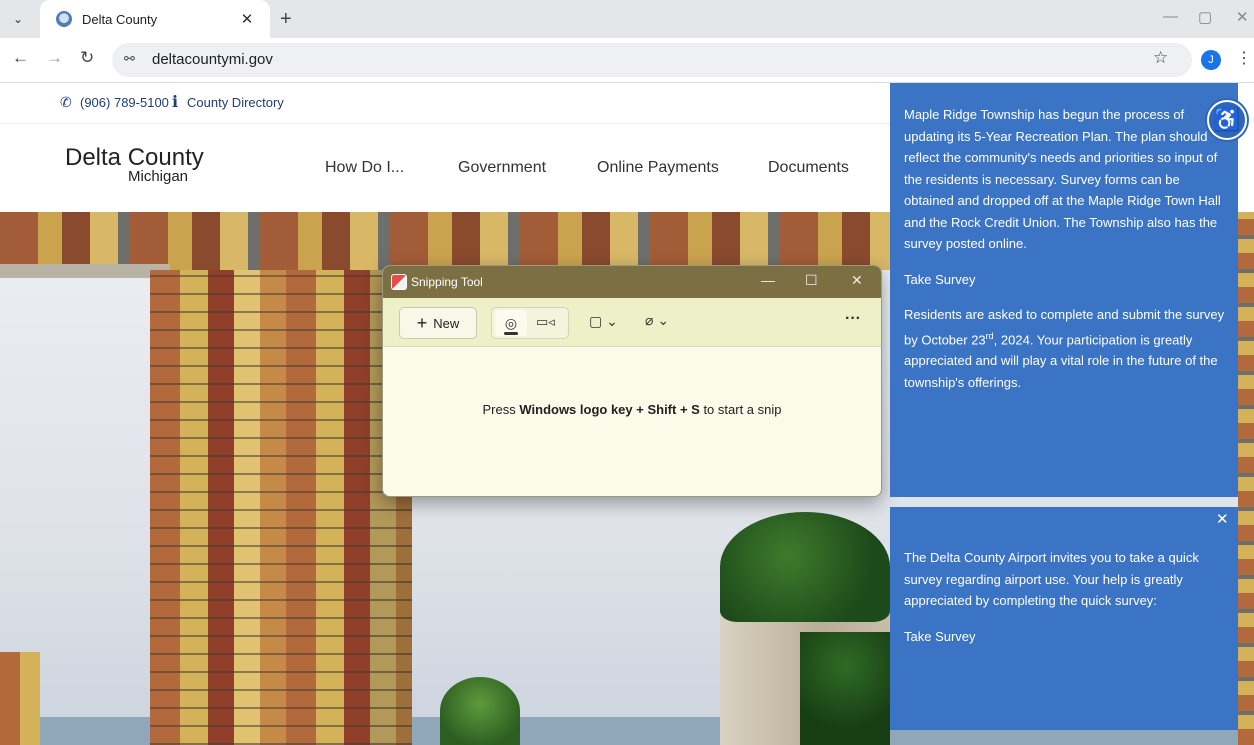 This screenshot has height=745, width=1254. Describe the element at coordinates (632, 322) in the screenshot. I see `snipping-tool-toolbar: + New ◎ ▭◃ ▢ ⌄ ⌀ ⌄ ···` at that location.